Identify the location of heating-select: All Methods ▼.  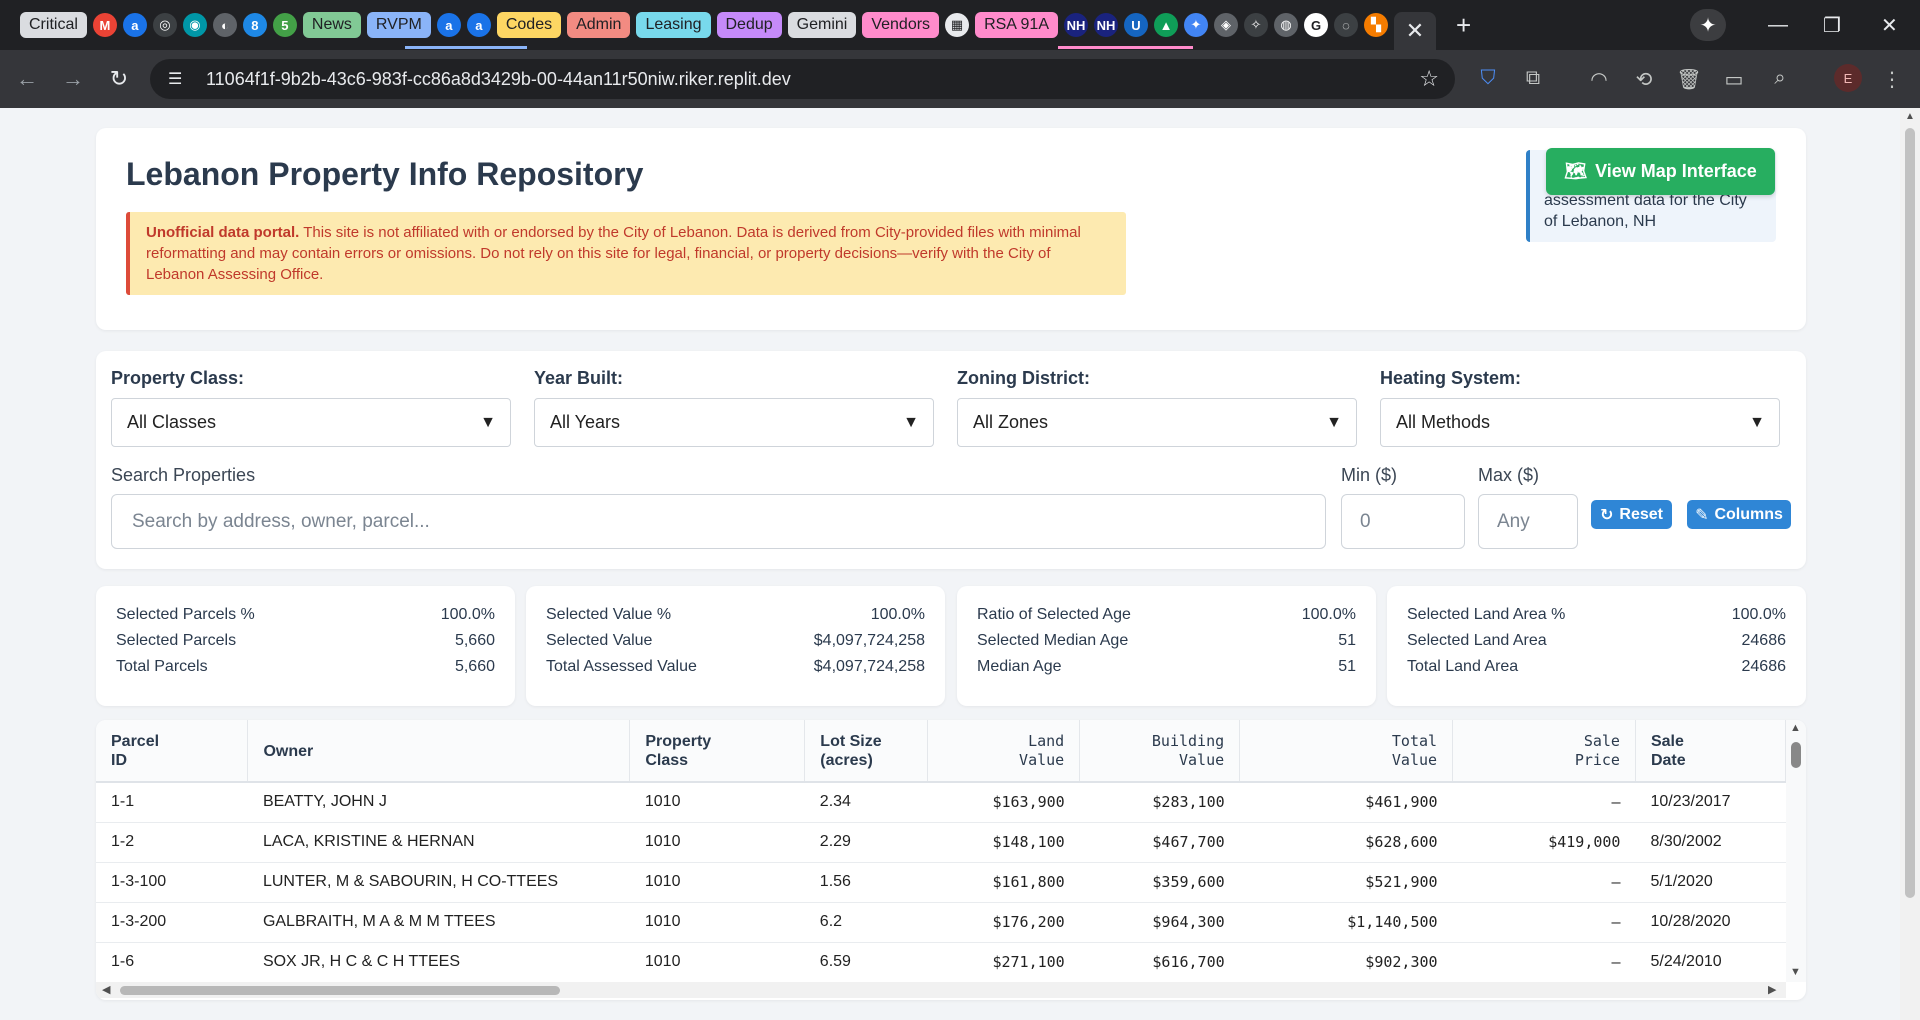
(1580, 422).